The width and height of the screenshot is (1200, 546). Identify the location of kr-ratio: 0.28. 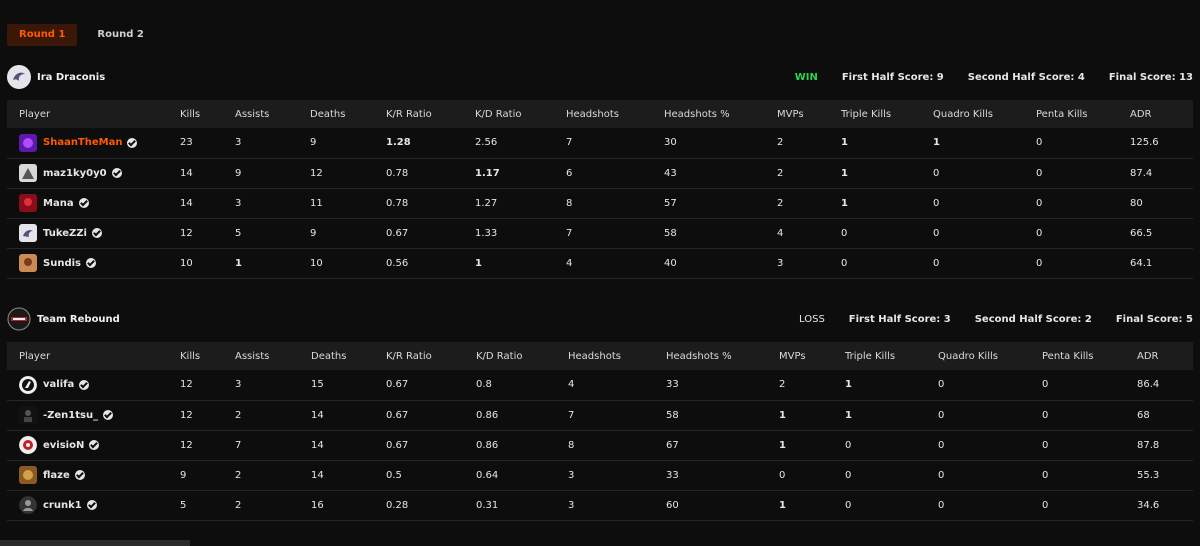
(397, 505).